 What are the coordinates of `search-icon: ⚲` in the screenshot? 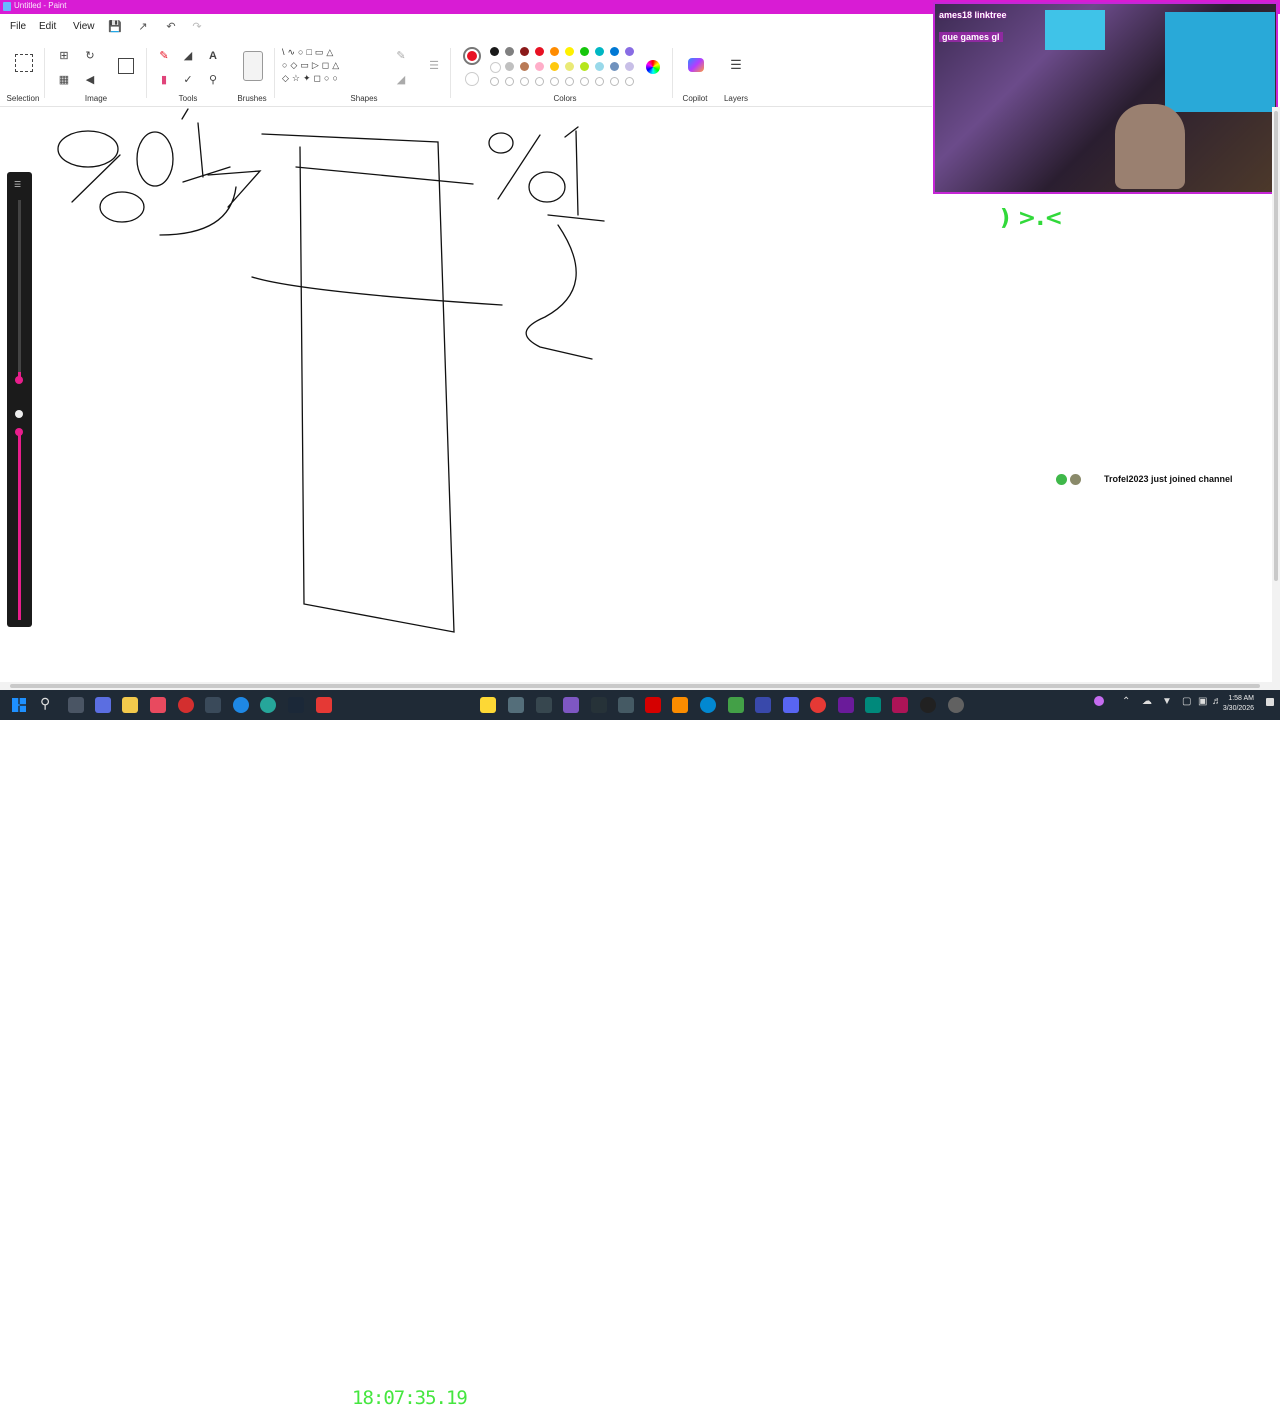 It's located at (45, 703).